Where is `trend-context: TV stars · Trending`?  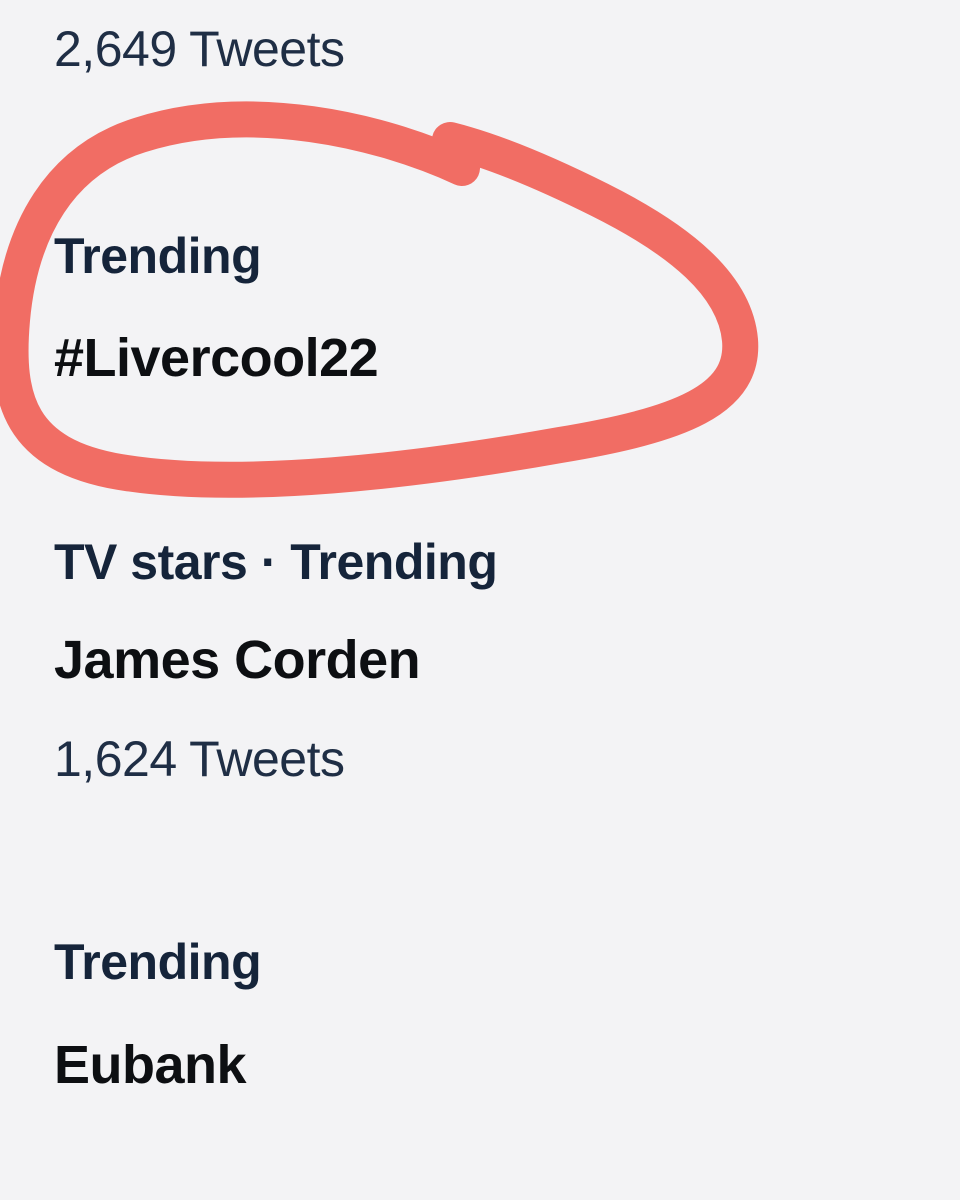 trend-context: TV stars · Trending is located at coordinates (276, 562).